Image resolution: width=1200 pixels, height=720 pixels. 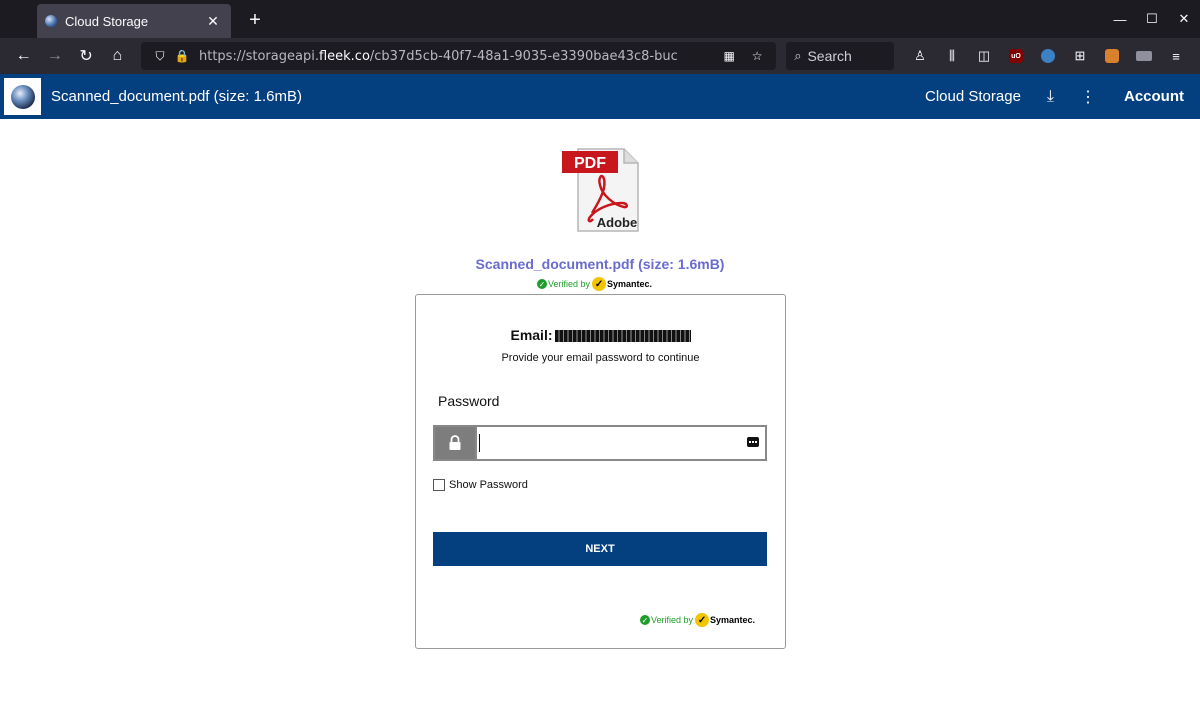 What do you see at coordinates (182, 56) in the screenshot?
I see `lock-icon: 🔒` at bounding box center [182, 56].